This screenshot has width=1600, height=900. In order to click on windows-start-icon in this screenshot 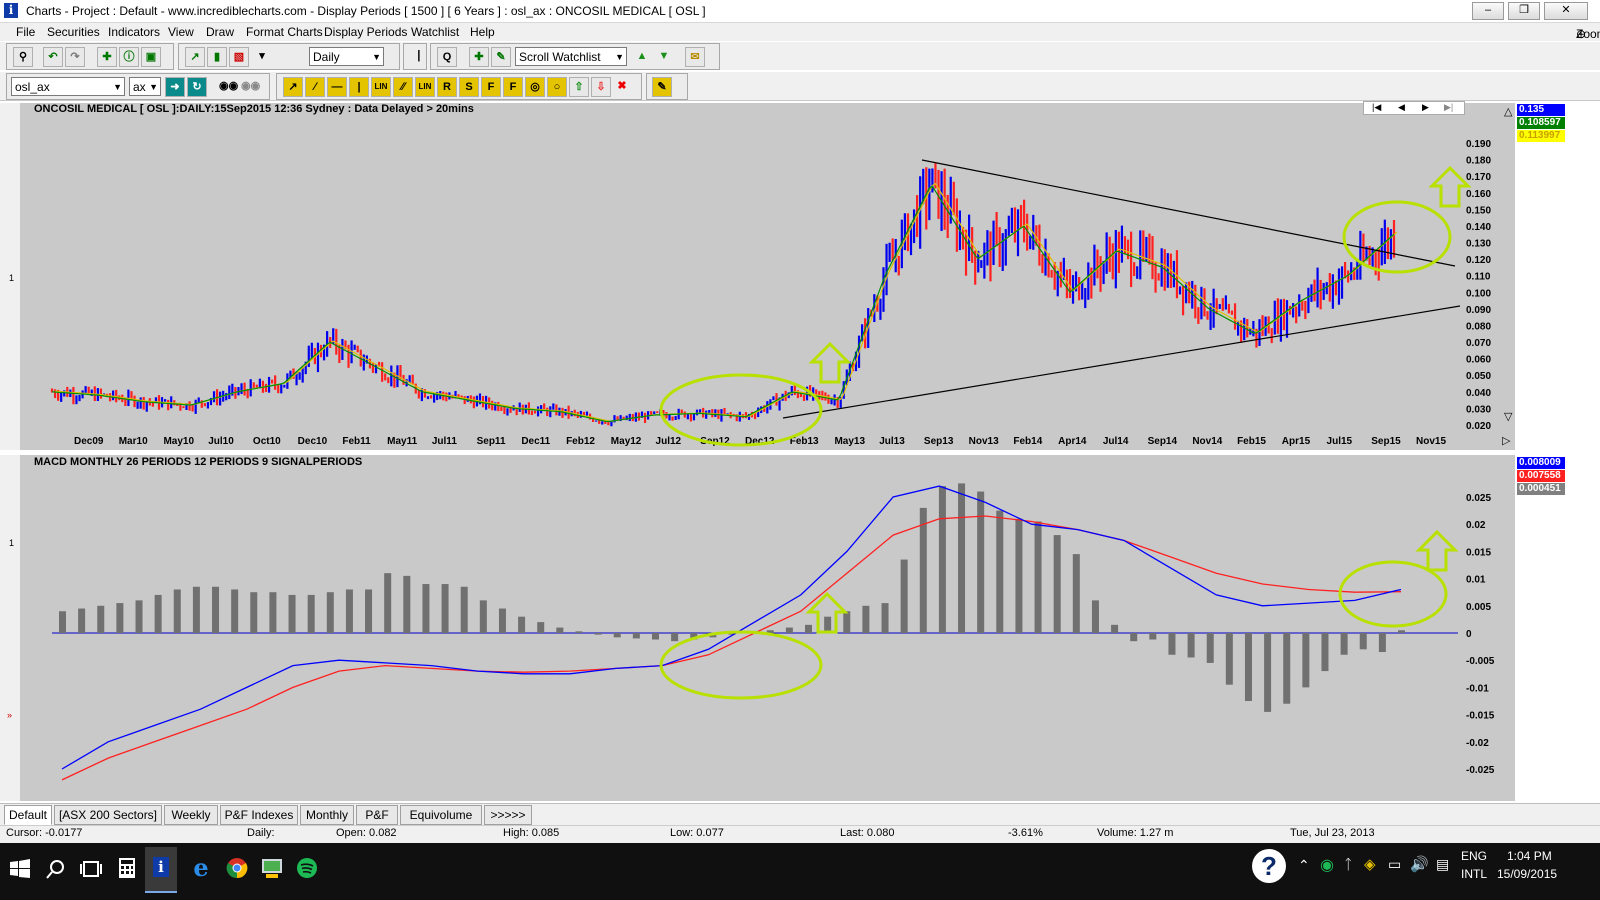, I will do `click(20, 869)`.